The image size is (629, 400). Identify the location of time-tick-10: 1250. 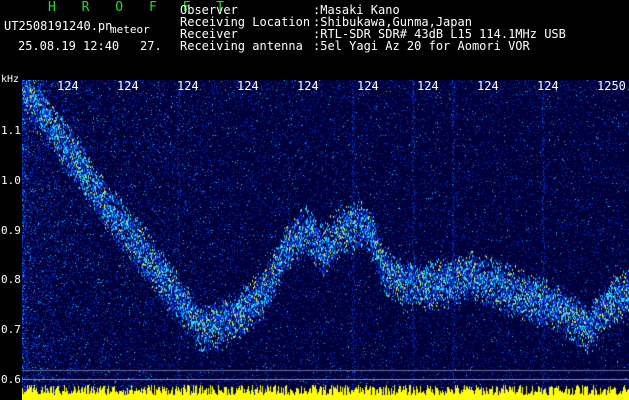
(611, 86).